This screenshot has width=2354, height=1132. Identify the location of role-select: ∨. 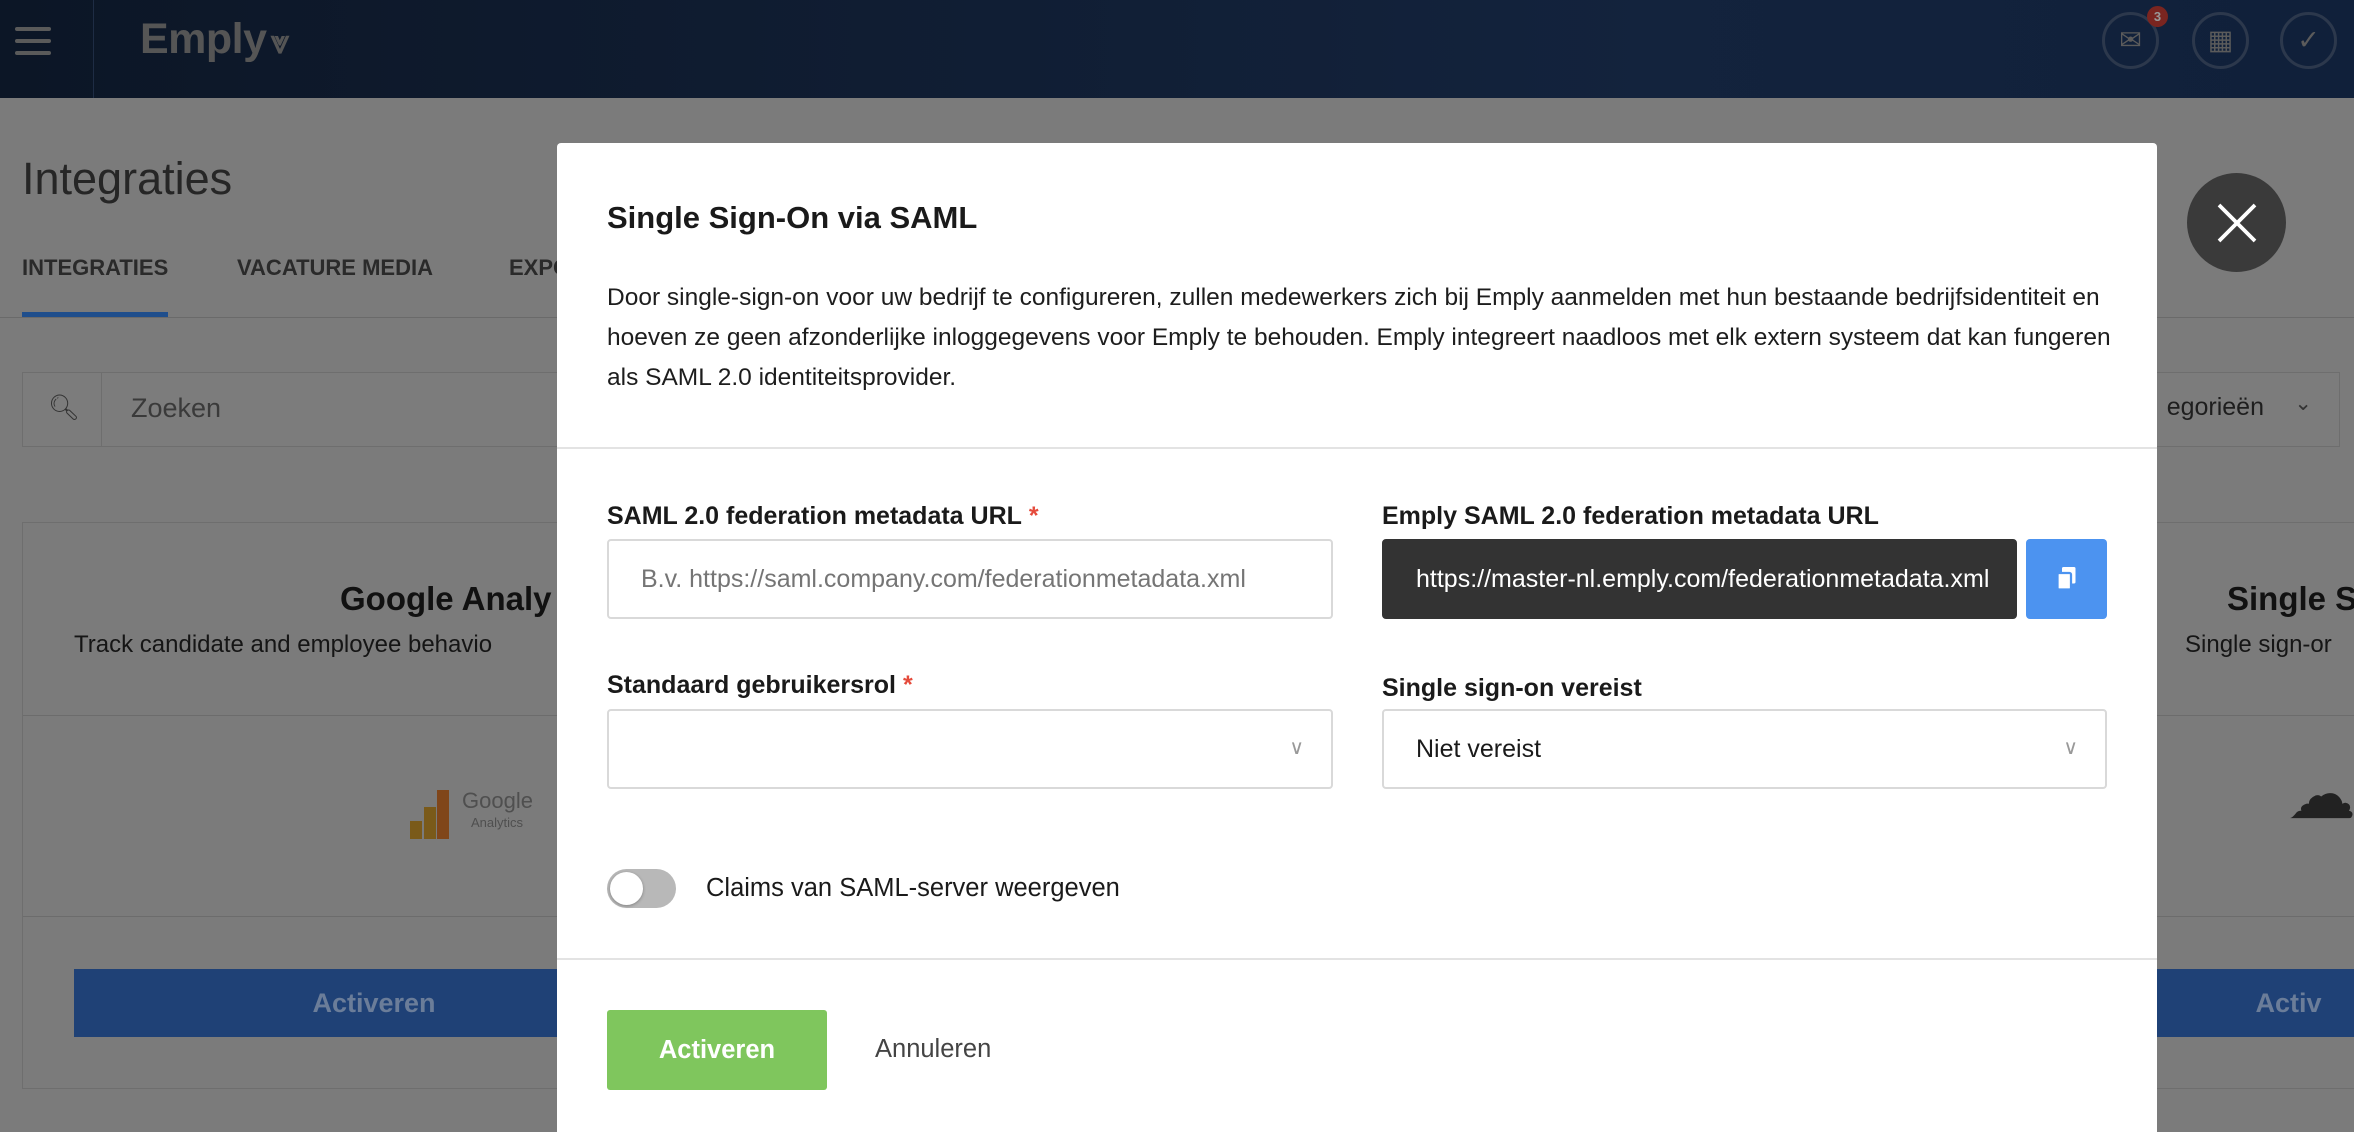
(970, 749).